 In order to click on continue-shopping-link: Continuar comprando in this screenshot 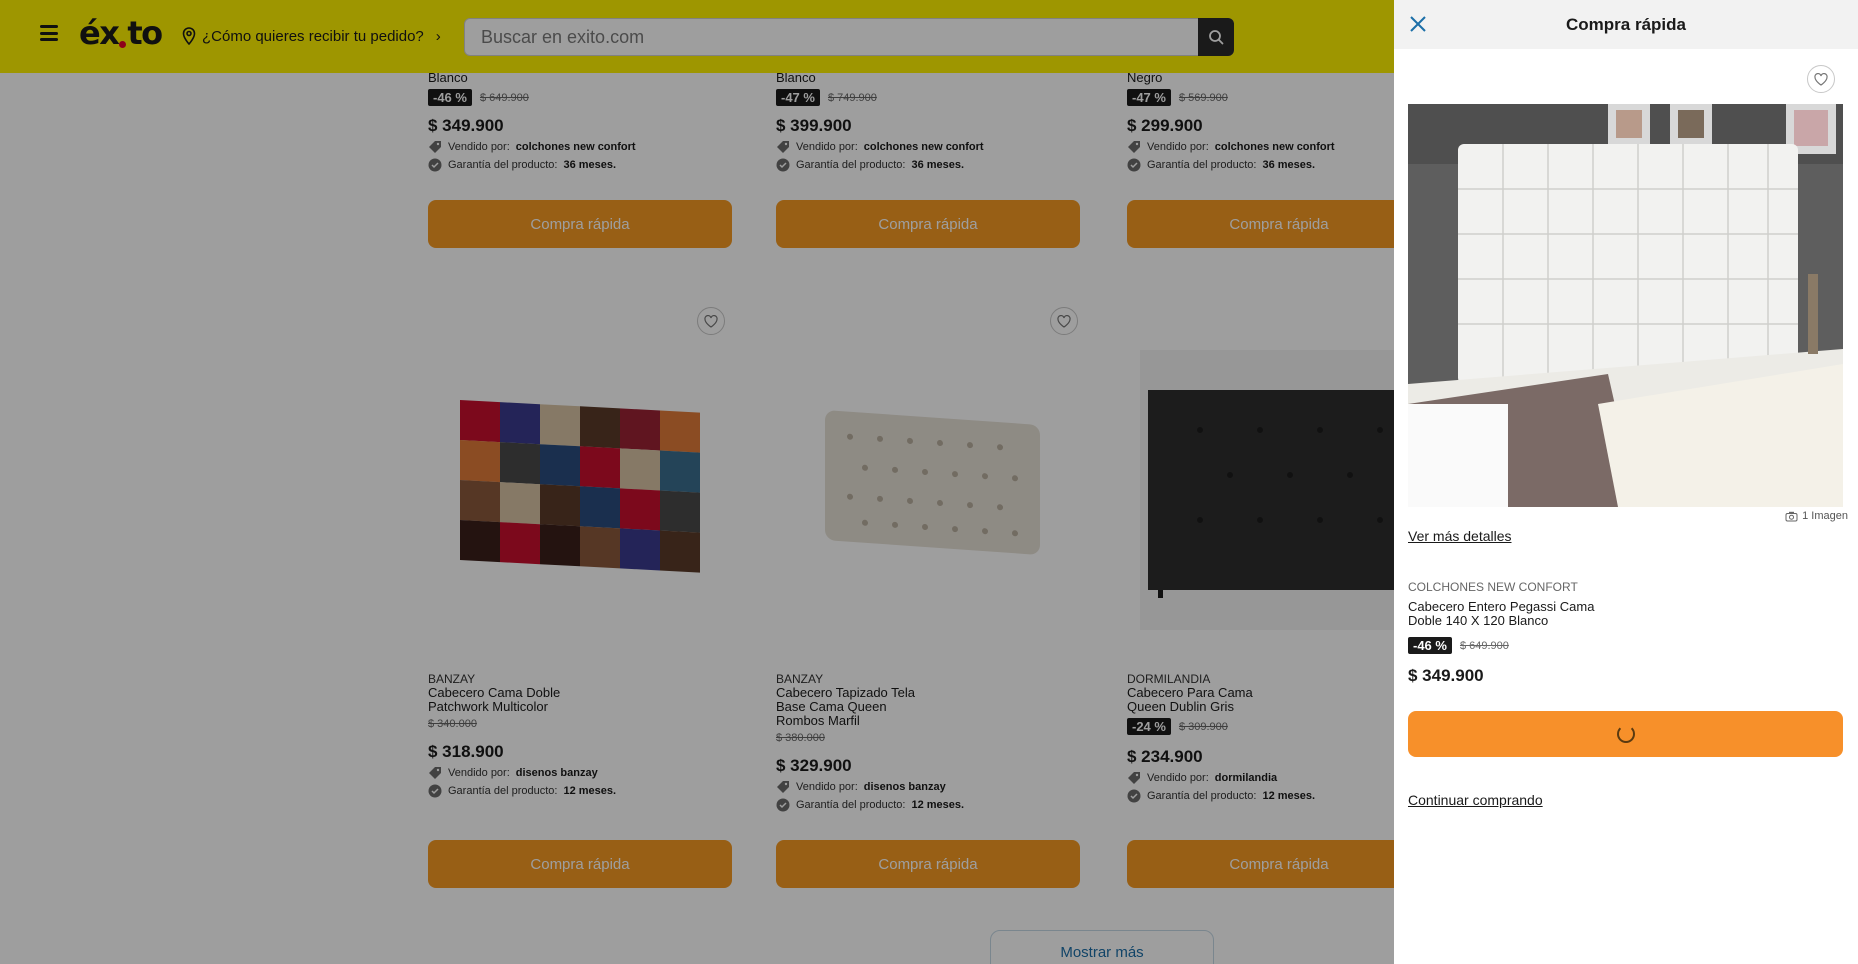, I will do `click(1475, 800)`.